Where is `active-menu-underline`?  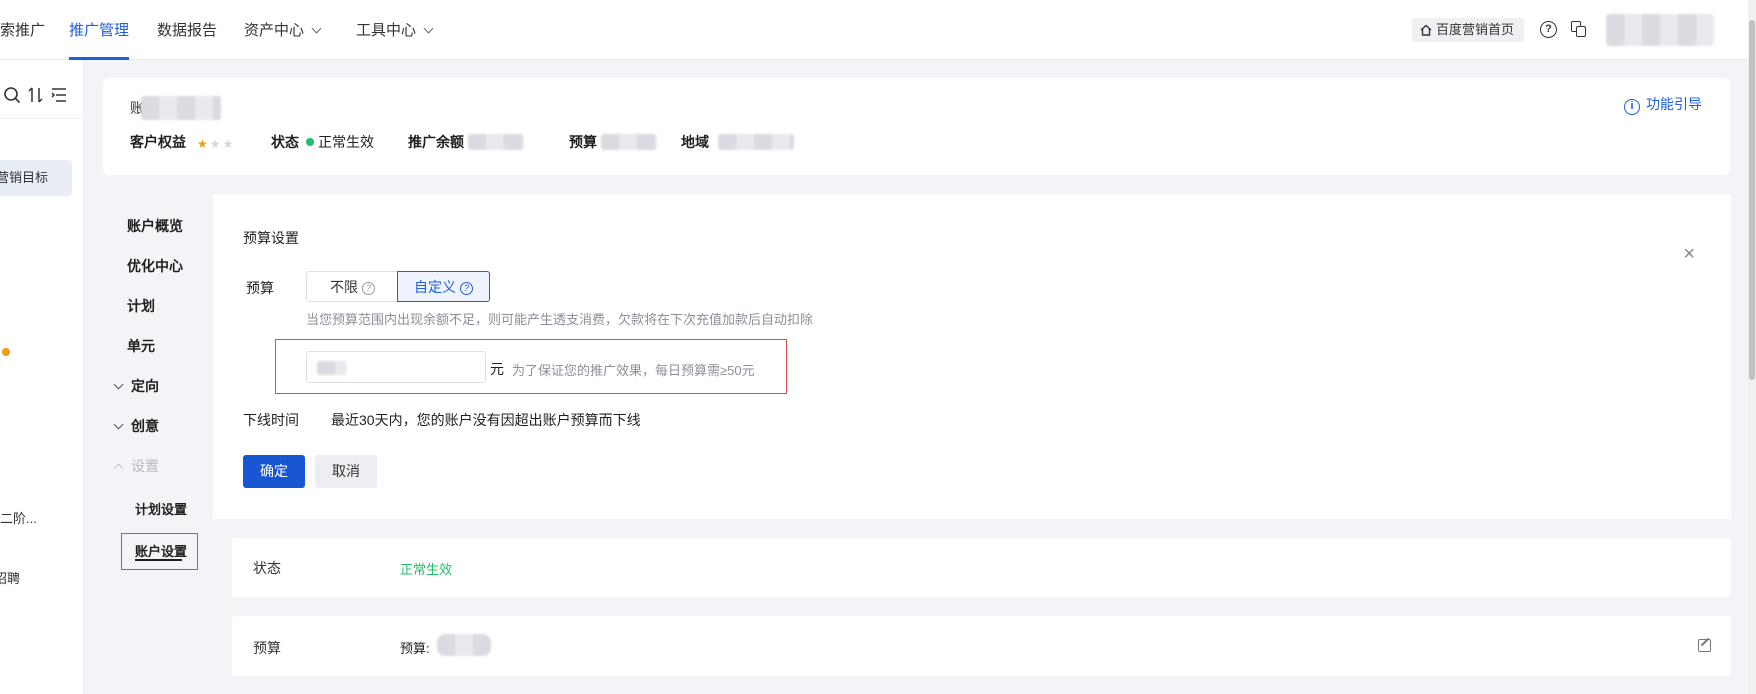 active-menu-underline is located at coordinates (158, 560).